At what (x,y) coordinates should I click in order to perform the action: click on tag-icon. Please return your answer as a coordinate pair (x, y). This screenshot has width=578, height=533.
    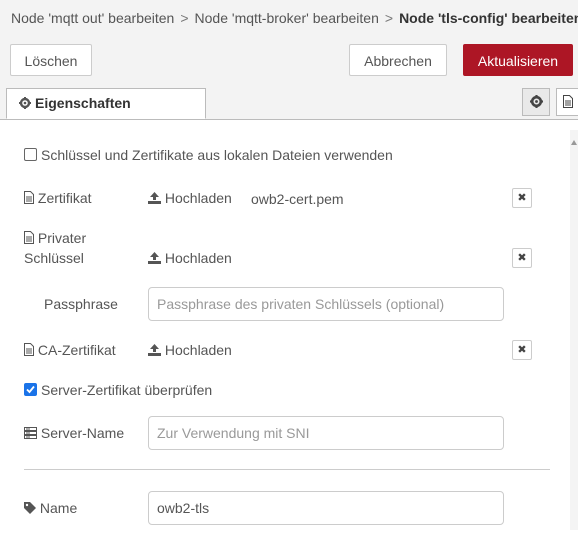
    Looking at the image, I should click on (30, 508).